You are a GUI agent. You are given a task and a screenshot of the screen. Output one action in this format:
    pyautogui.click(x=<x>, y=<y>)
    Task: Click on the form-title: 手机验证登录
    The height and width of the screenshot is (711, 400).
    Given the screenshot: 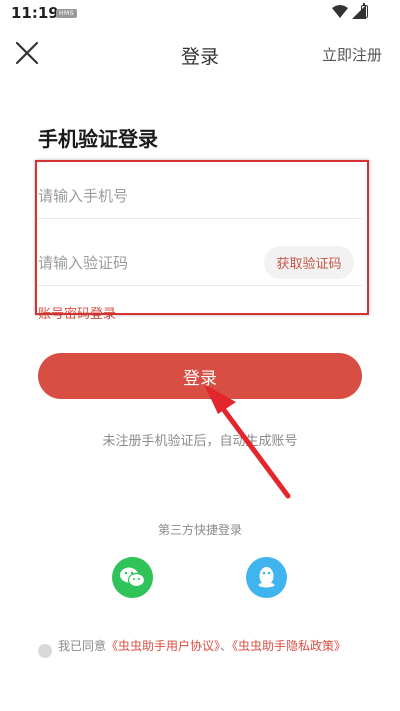 What is the action you would take?
    pyautogui.click(x=98, y=139)
    